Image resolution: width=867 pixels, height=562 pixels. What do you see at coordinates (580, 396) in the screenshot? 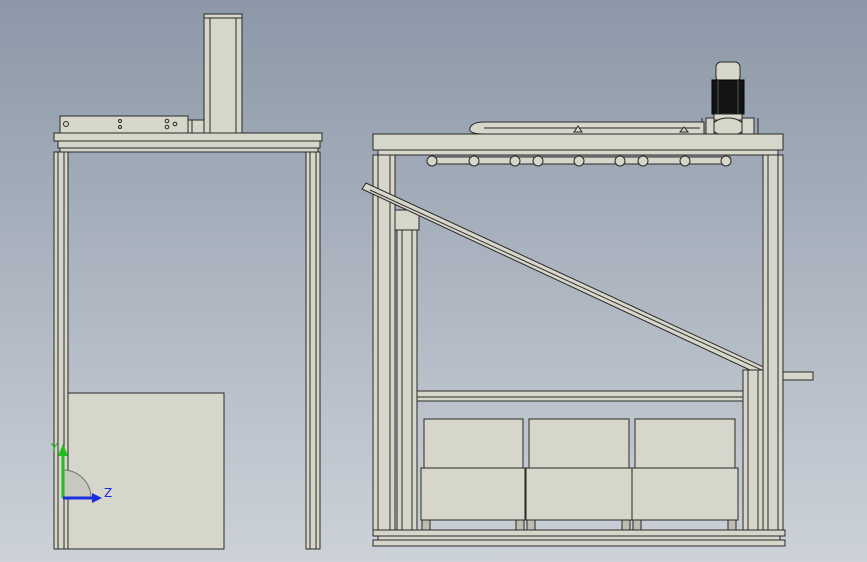
I see `middle-rail` at bounding box center [580, 396].